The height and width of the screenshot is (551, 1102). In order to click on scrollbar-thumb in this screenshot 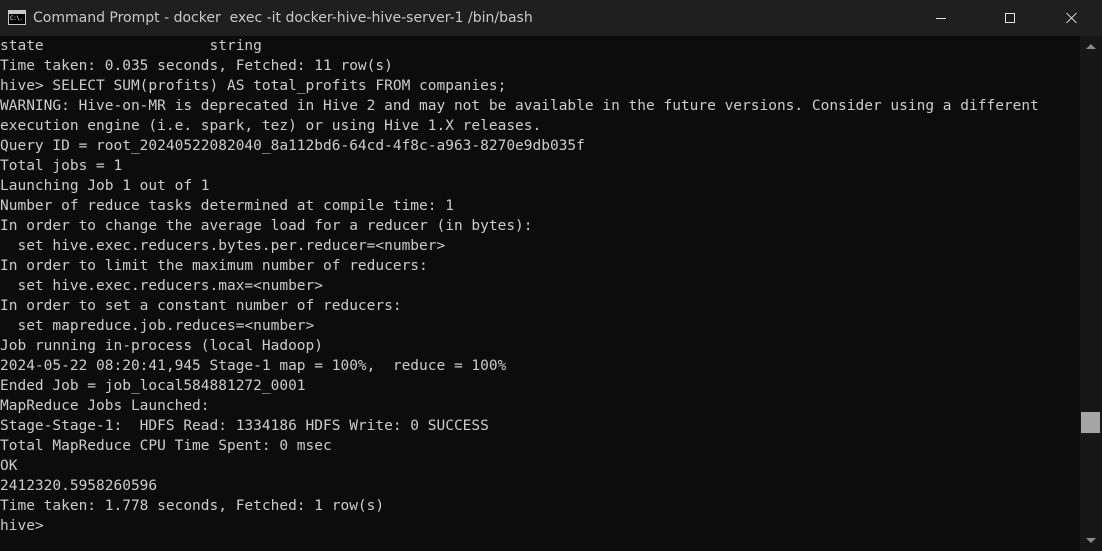, I will do `click(1090, 422)`.